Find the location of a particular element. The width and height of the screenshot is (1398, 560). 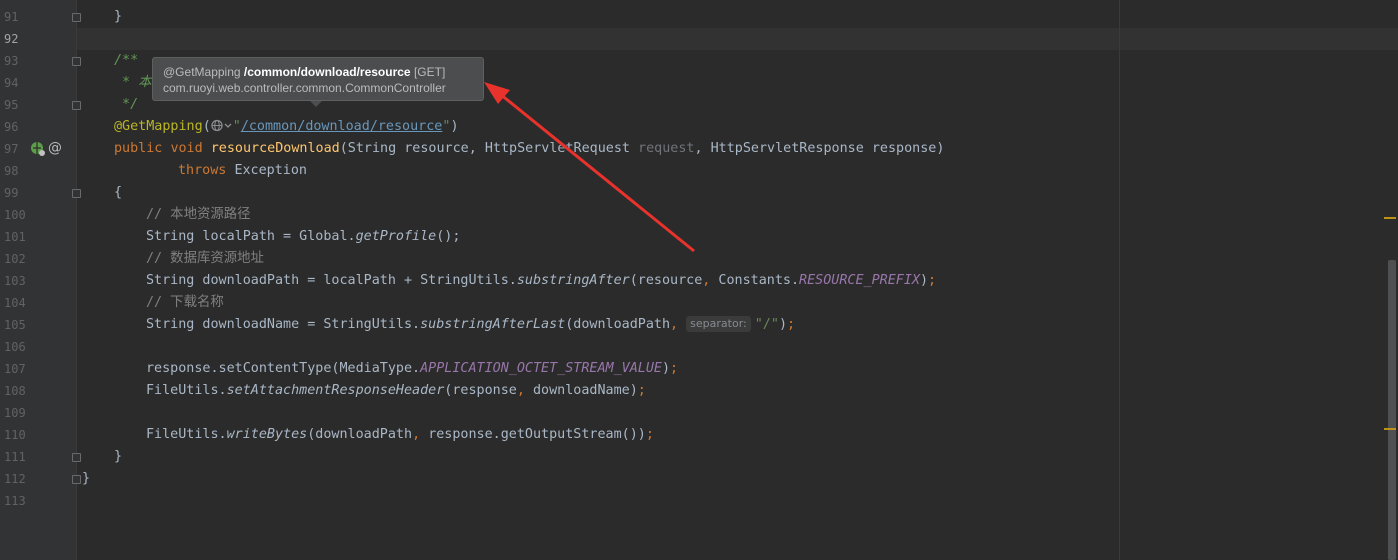

scrollbar-thumb is located at coordinates (1392, 410).